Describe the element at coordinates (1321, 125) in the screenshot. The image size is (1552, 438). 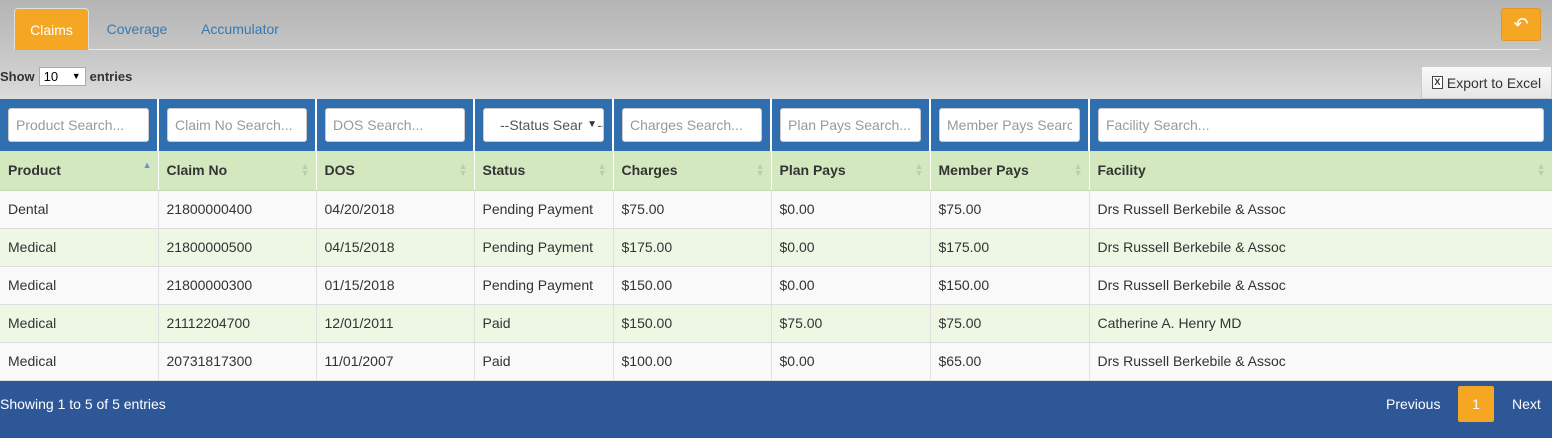
I see `facility-search-input` at that location.